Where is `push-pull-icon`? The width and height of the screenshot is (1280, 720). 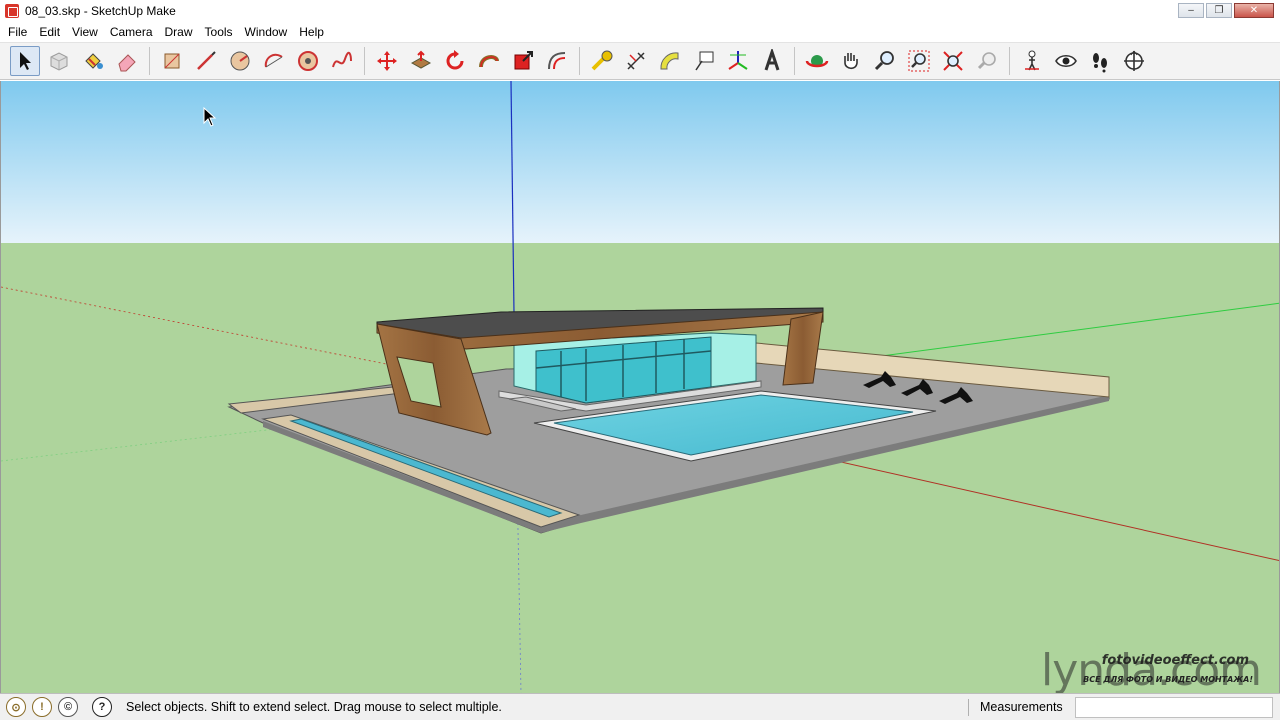
push-pull-icon is located at coordinates (421, 59).